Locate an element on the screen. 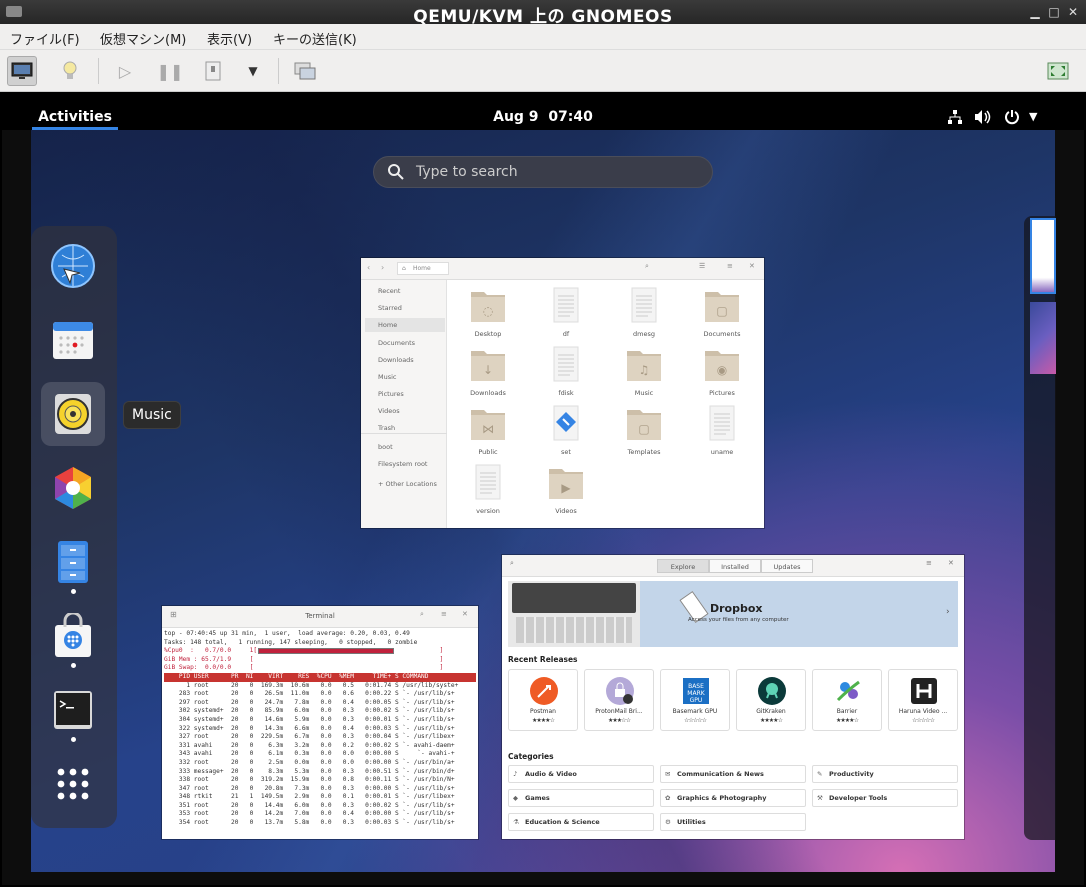 This screenshot has height=887, width=1086. path-bar: ⌂ Home is located at coordinates (423, 268).